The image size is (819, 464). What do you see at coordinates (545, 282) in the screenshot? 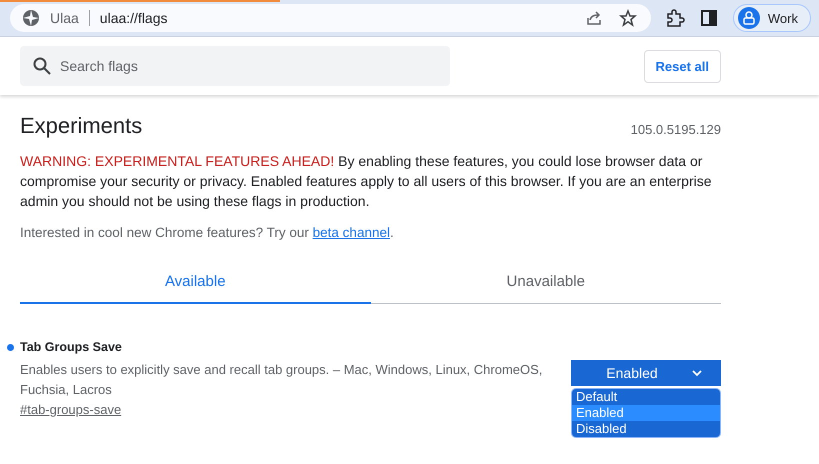
I see `tab: Unavailable` at bounding box center [545, 282].